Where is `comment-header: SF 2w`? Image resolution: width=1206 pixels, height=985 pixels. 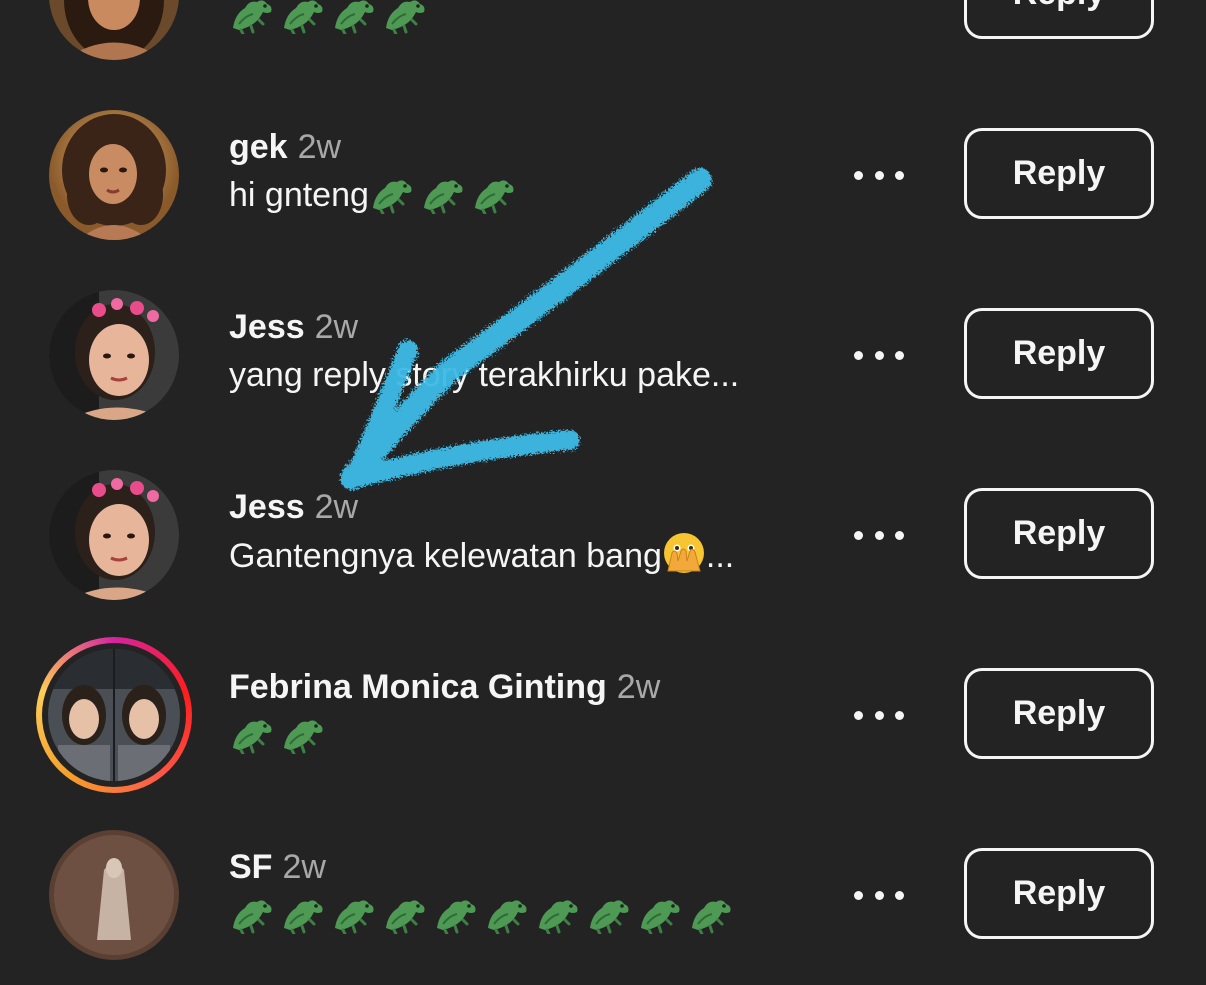
comment-header: SF 2w is located at coordinates (484, 867).